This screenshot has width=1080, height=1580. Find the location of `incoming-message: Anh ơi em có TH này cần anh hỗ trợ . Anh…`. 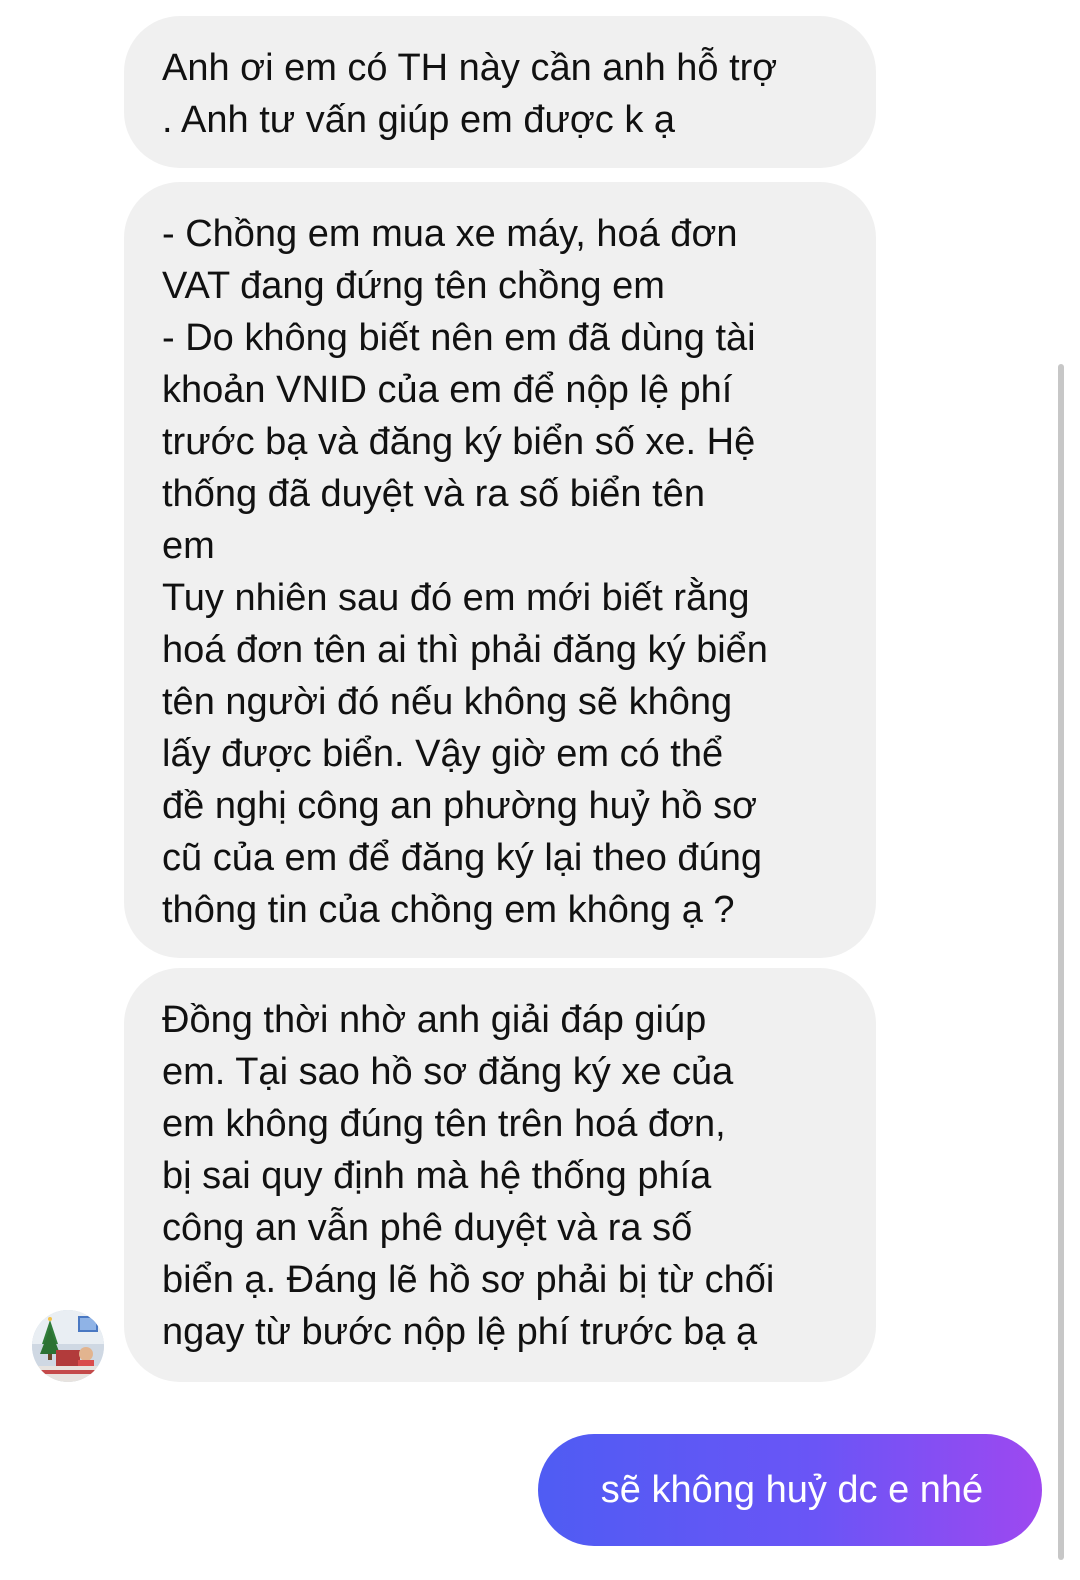

incoming-message: Anh ơi em có TH này cần anh hỗ trợ . Anh… is located at coordinates (500, 92).